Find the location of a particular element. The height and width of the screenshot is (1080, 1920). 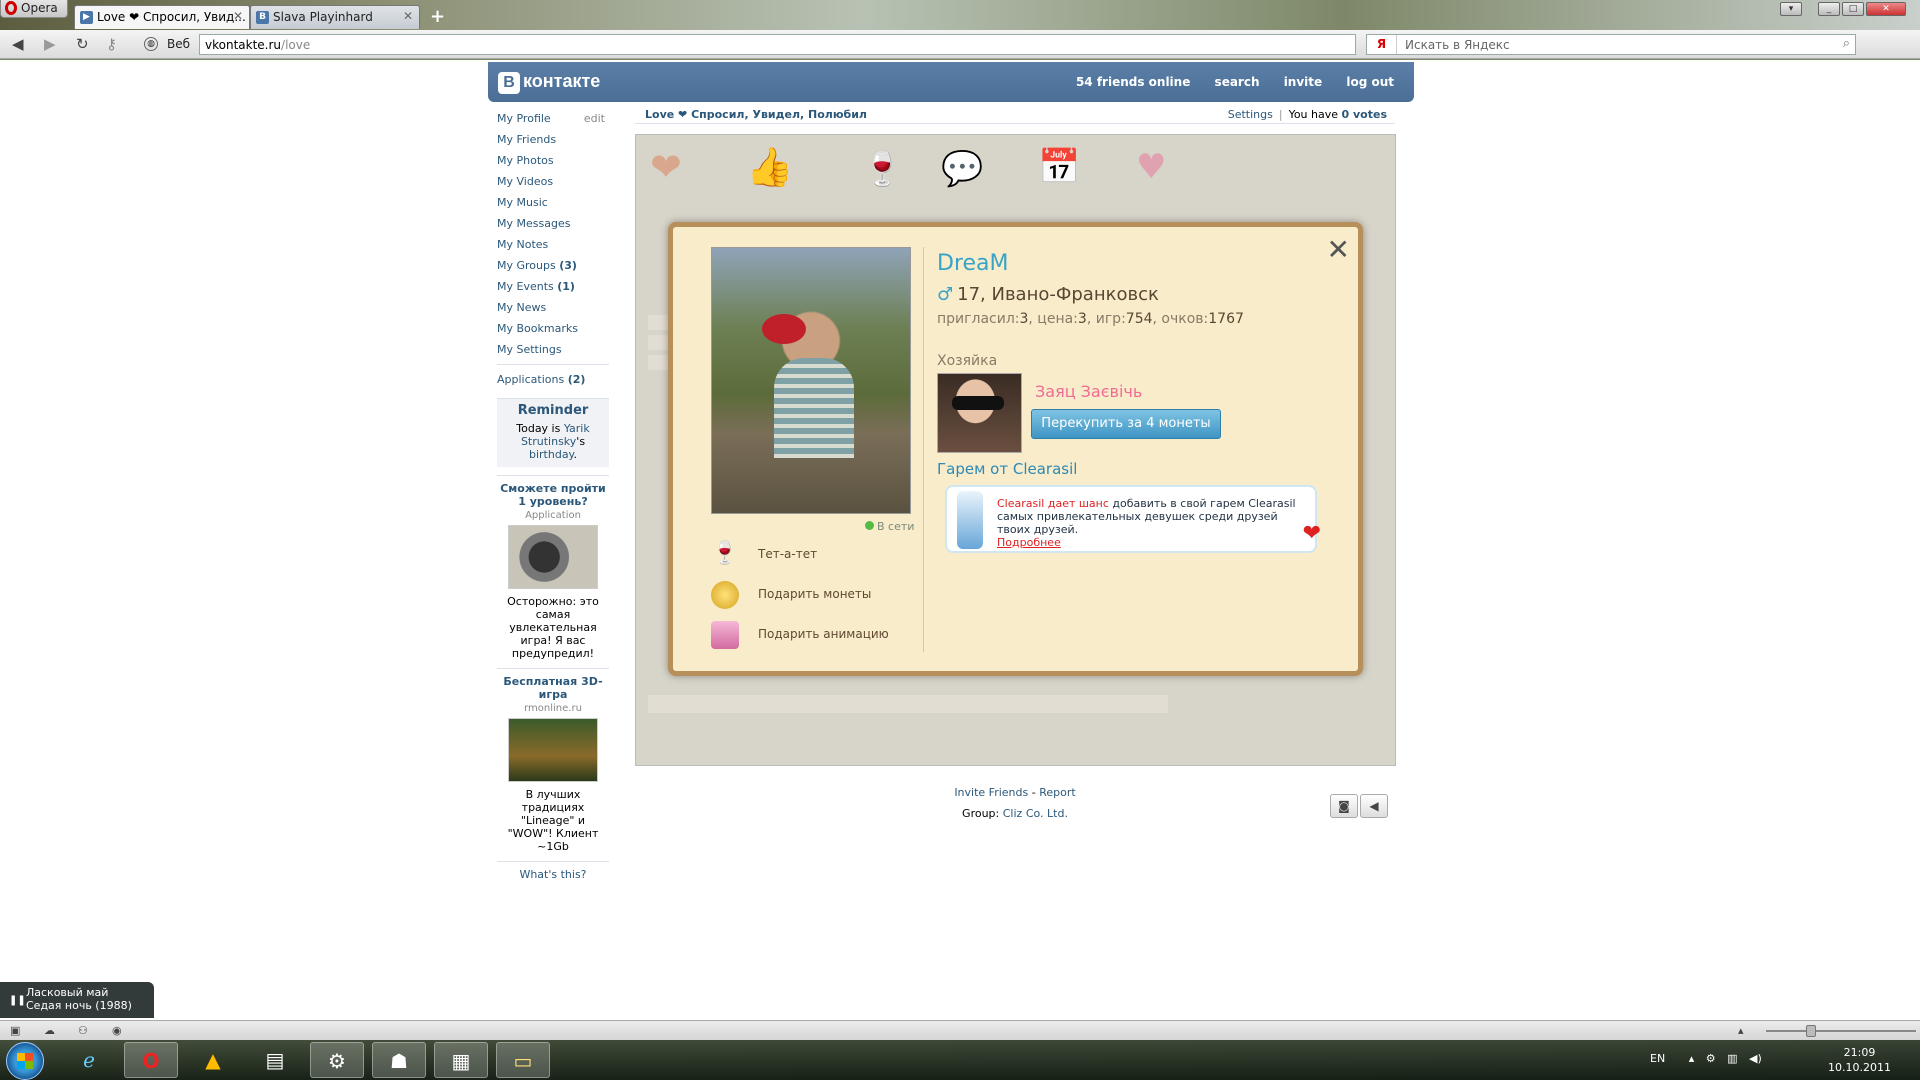

tab-list-icon: ▾ is located at coordinates (1791, 9).